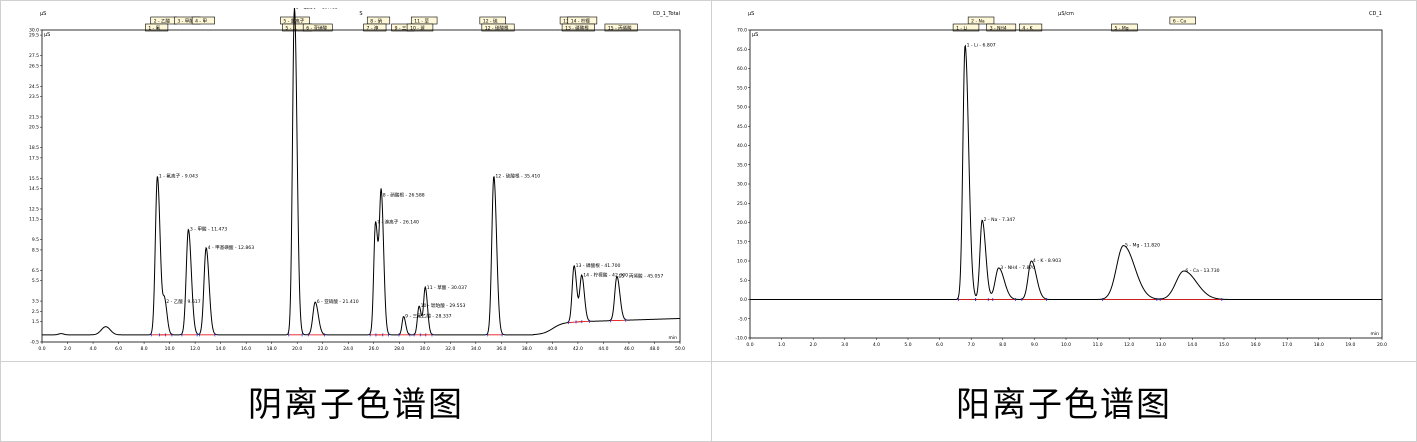 Image resolution: width=1417 pixels, height=442 pixels. What do you see at coordinates (907, 345) in the screenshot?
I see `x-tick-label: 5.0` at bounding box center [907, 345].